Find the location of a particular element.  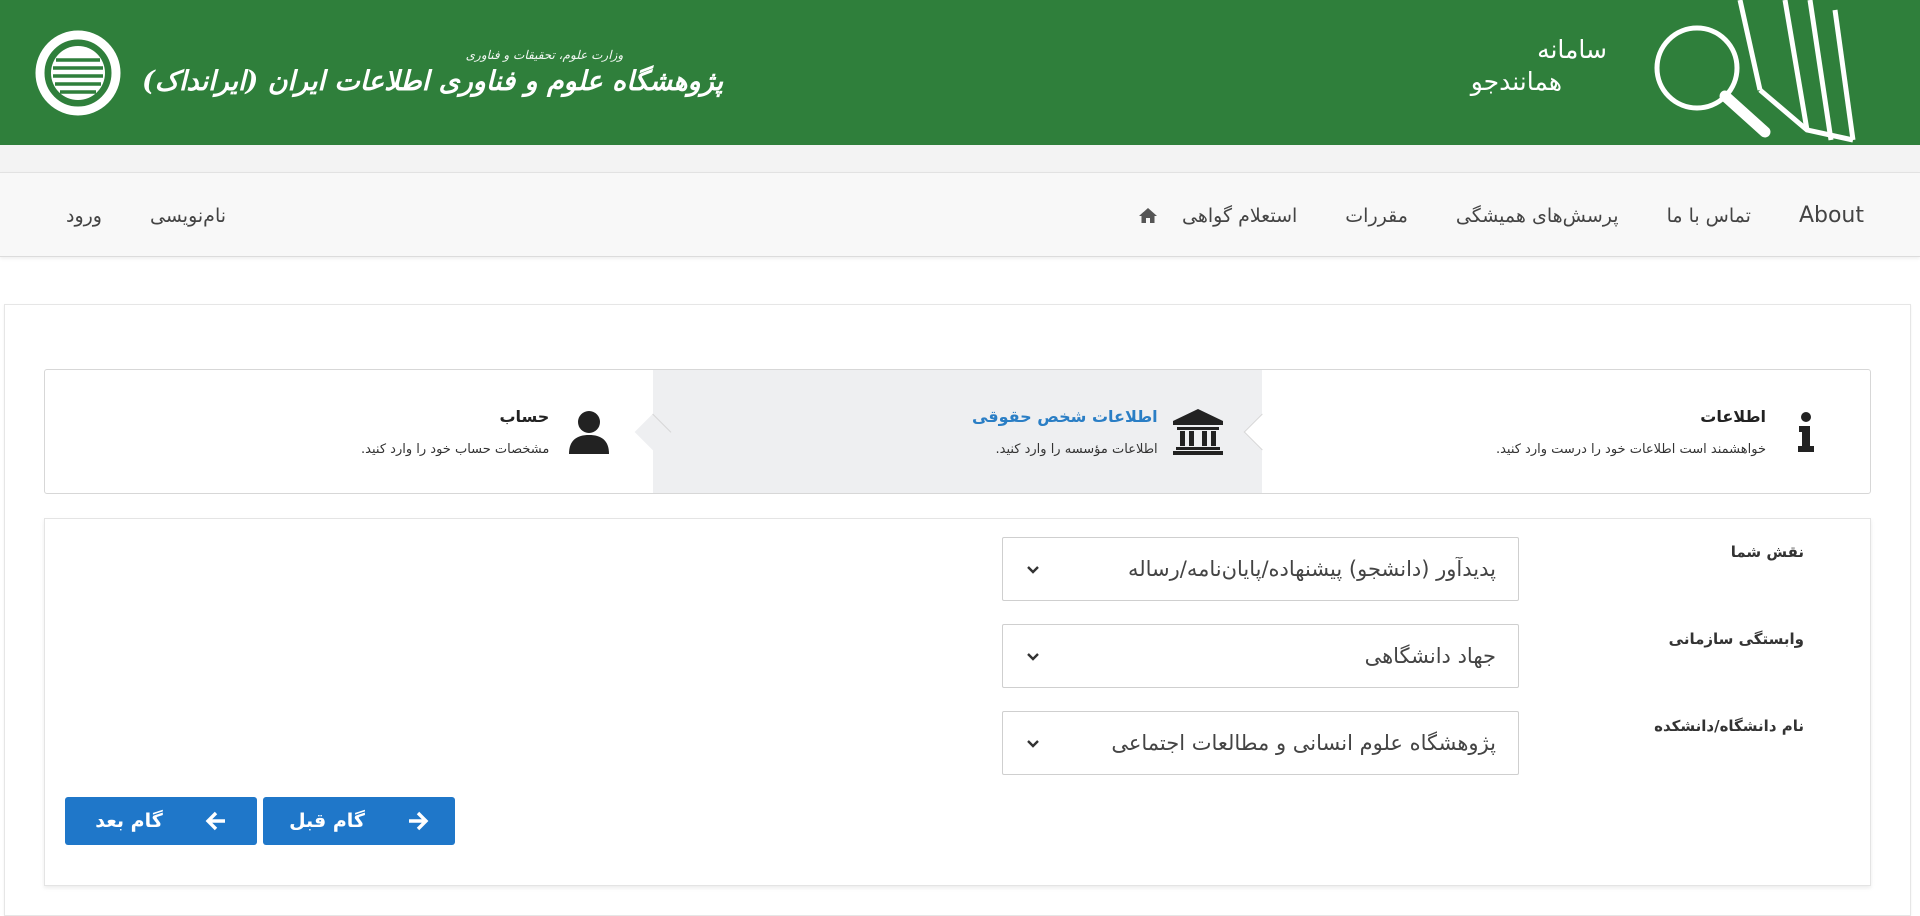

role-label: نقش شما is located at coordinates (1767, 552).